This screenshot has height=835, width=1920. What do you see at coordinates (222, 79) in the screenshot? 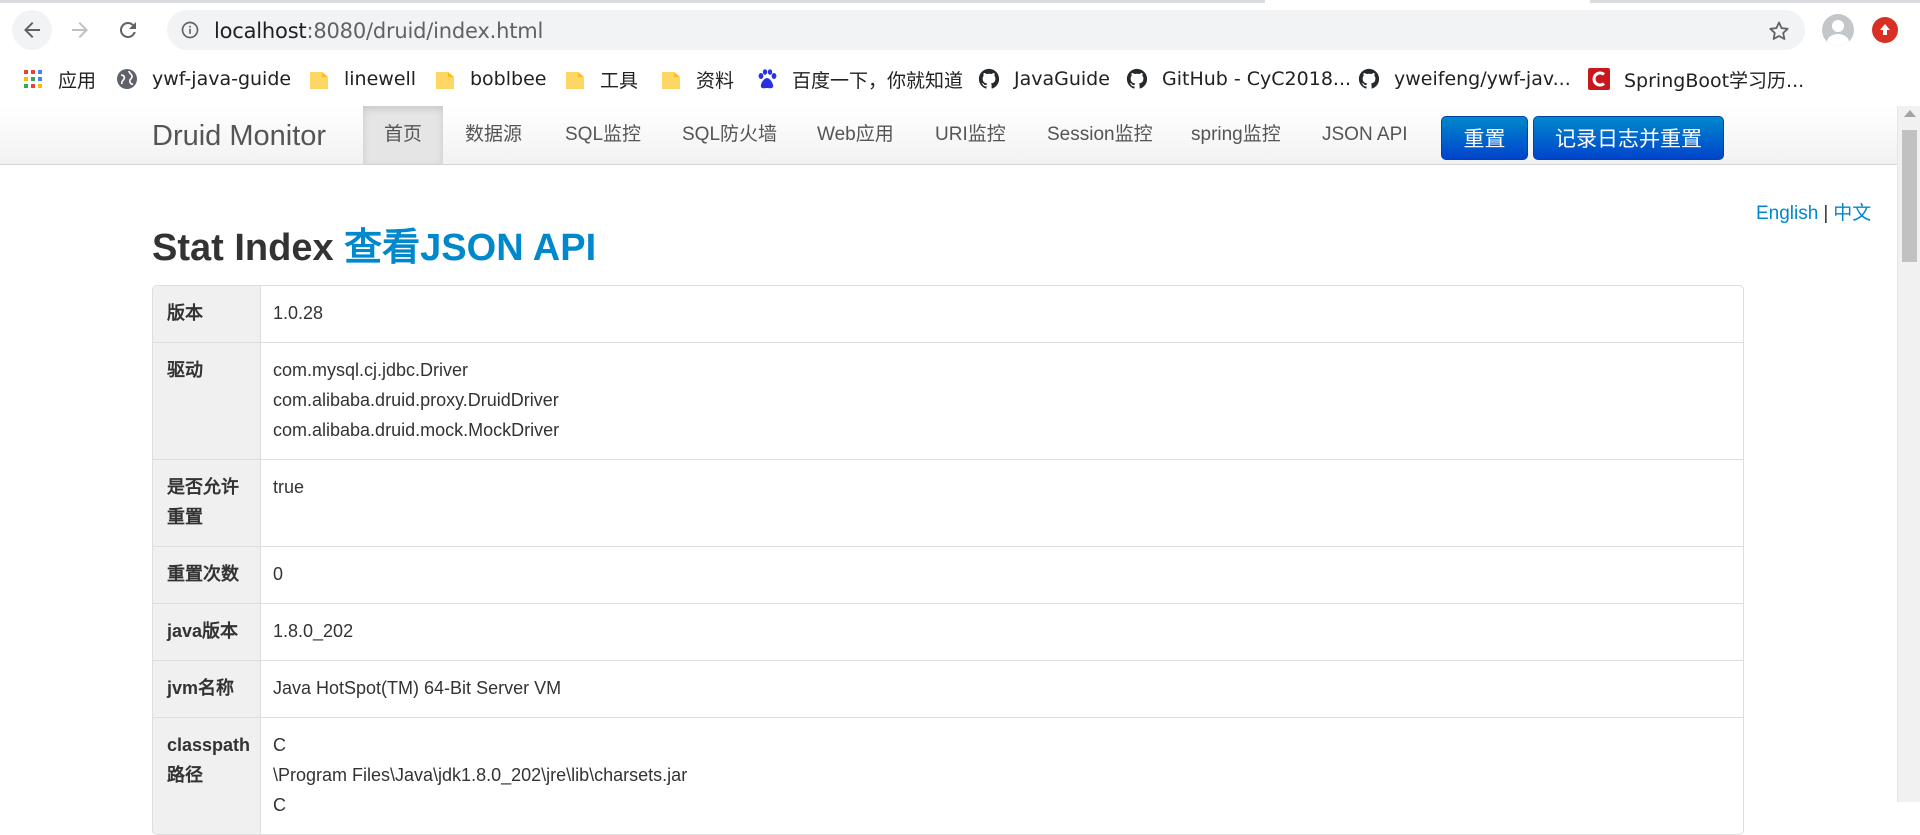
I see `bookmark-label: ywf-java-guide` at bounding box center [222, 79].